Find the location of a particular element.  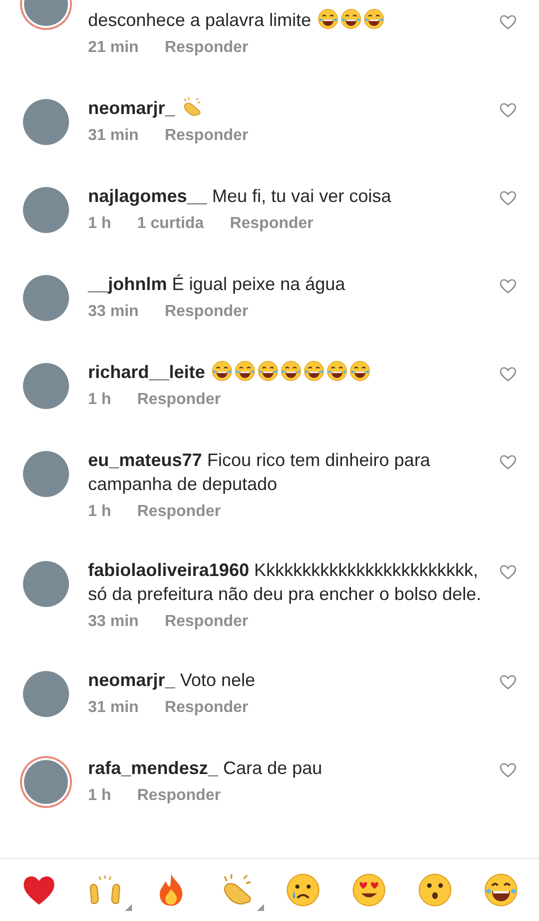

comment-text: fabiolaoliveira1960 Kkkkkkkkkkkkkkkkkkkkkkkk, só da prefeitura não deu pra encher o bolso dele. is located at coordinates (285, 582).